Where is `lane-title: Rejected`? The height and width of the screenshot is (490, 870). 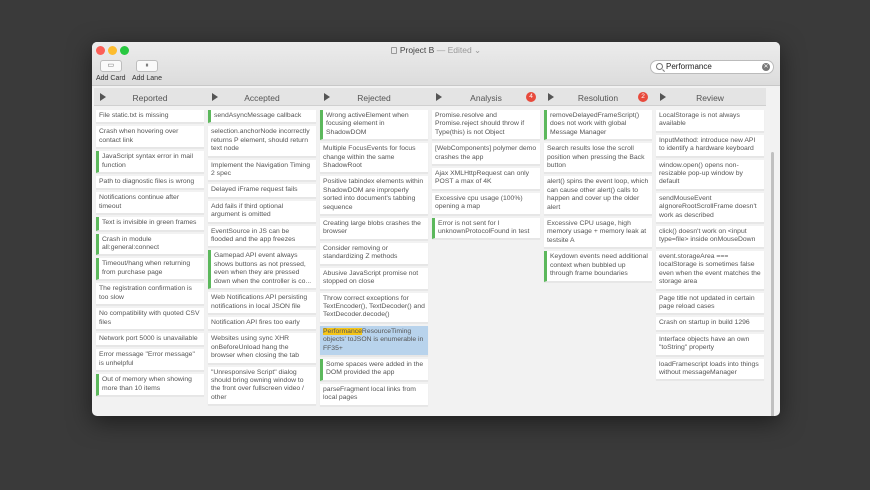
lane-title: Rejected is located at coordinates (374, 98).